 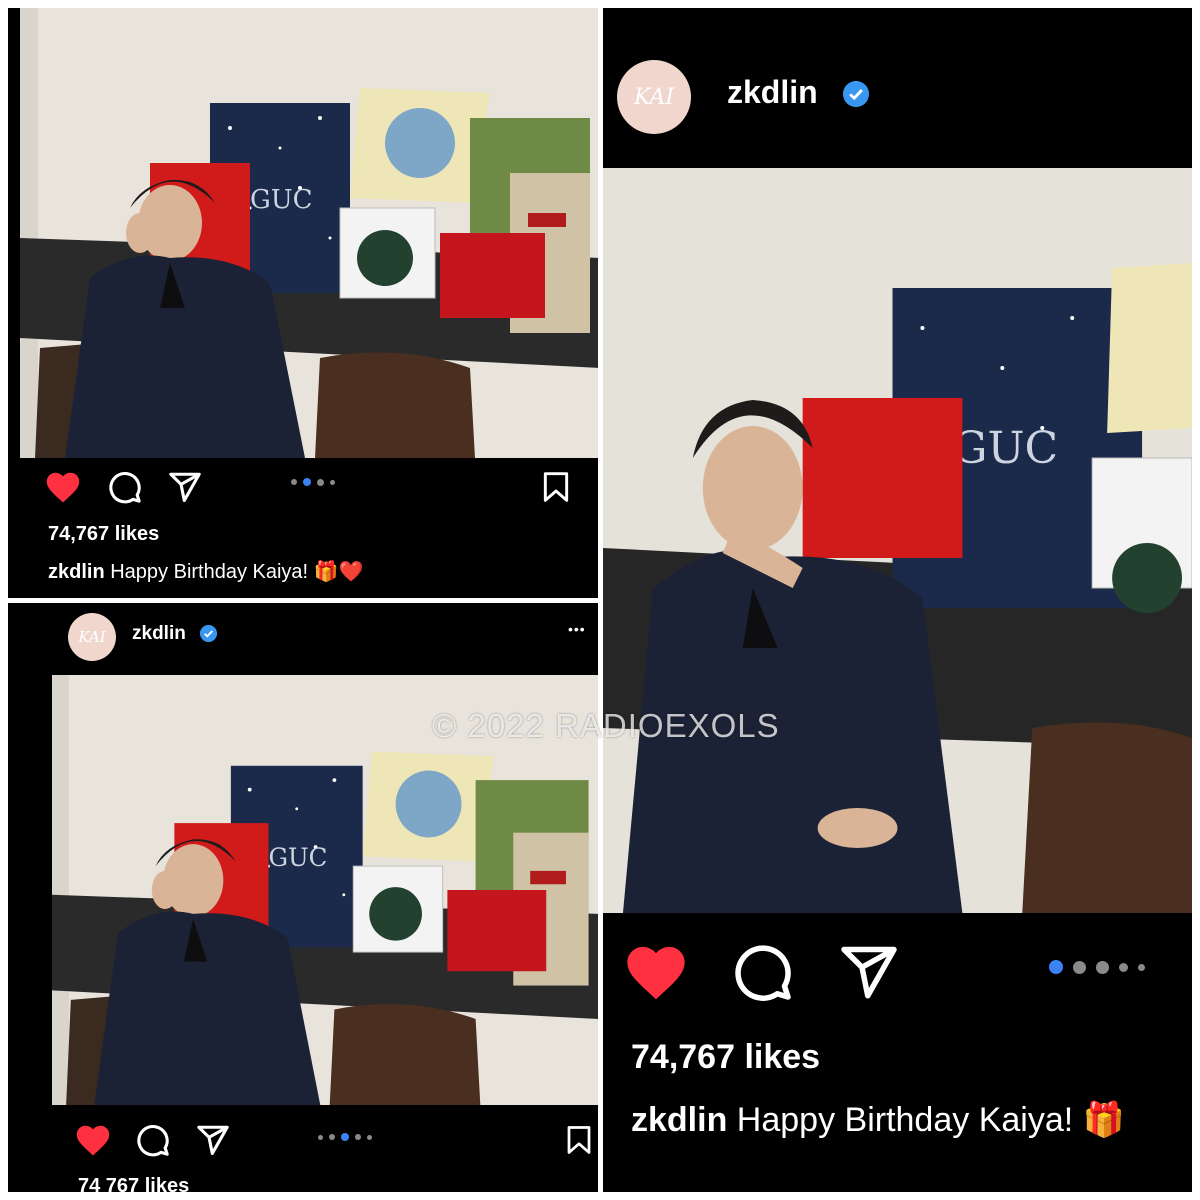 I want to click on caption: zkdlin Happy Birthday Kaiya! 🎁, so click(x=878, y=1120).